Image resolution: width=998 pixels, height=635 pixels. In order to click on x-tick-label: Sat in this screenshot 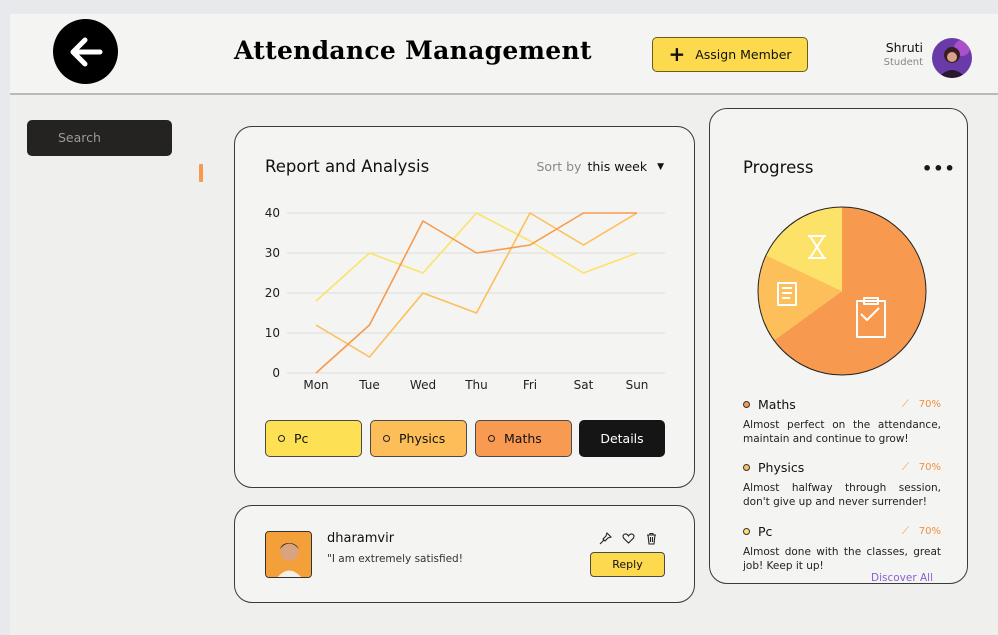, I will do `click(584, 385)`.